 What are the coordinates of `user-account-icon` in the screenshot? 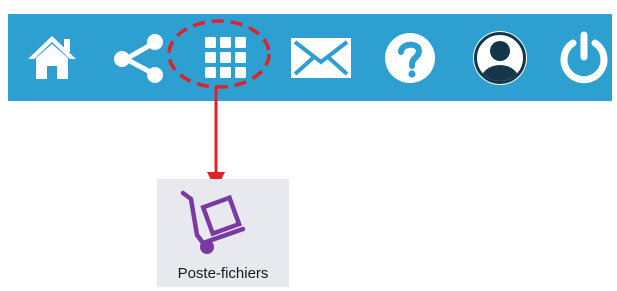 It's located at (500, 58).